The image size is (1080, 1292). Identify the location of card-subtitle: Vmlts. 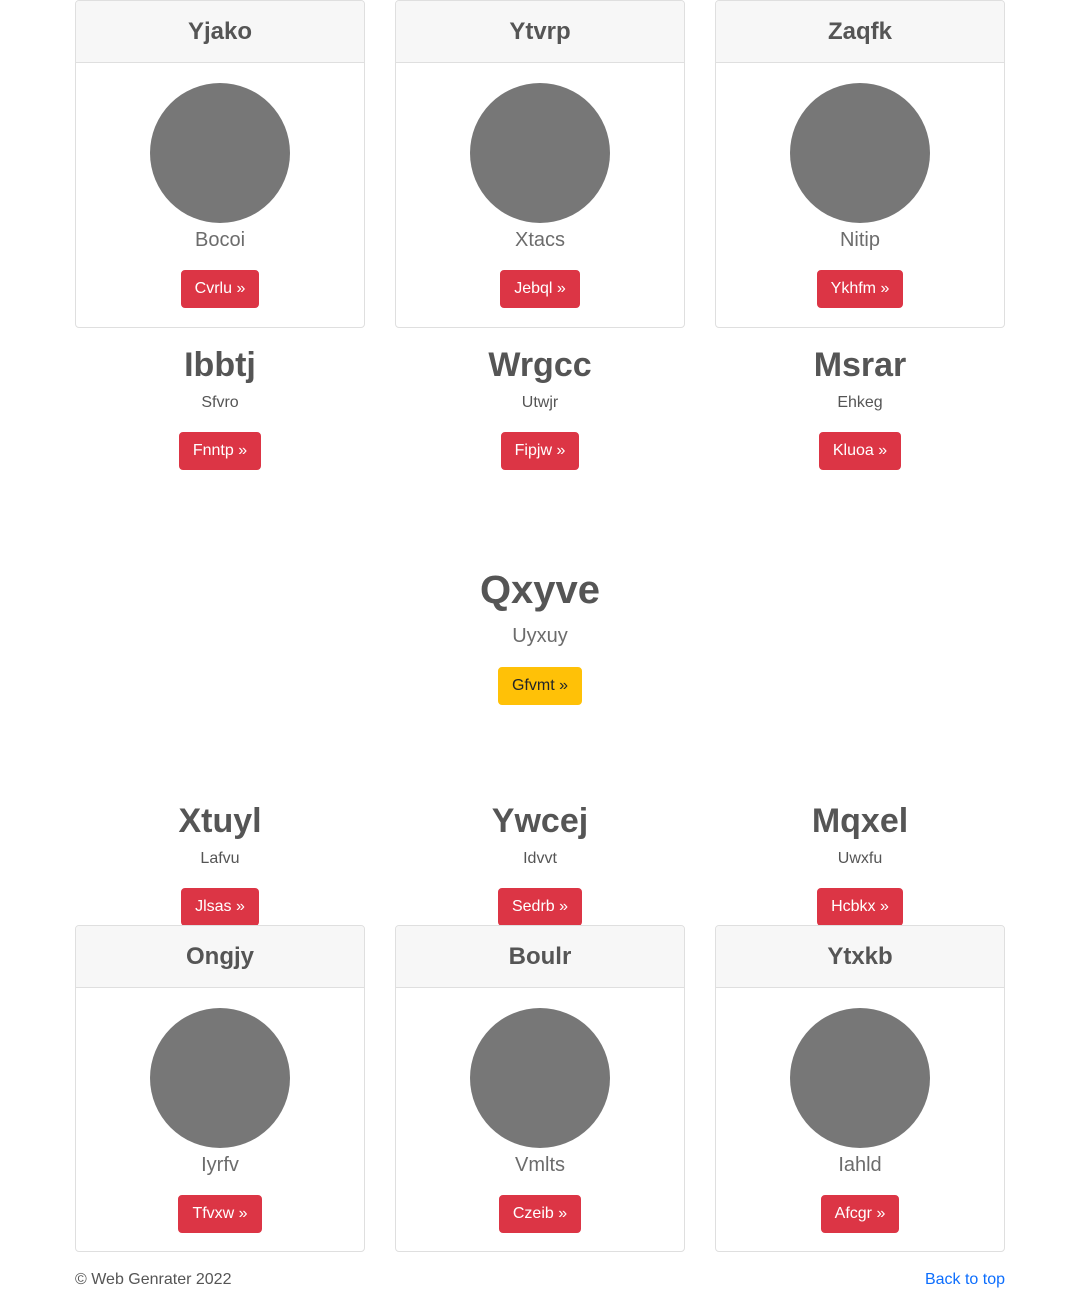
(540, 1165).